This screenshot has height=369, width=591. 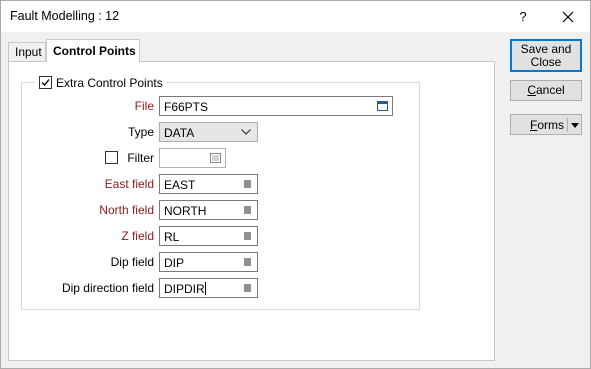 I want to click on dip-direction-field-value: DIPDIR, so click(x=184, y=289).